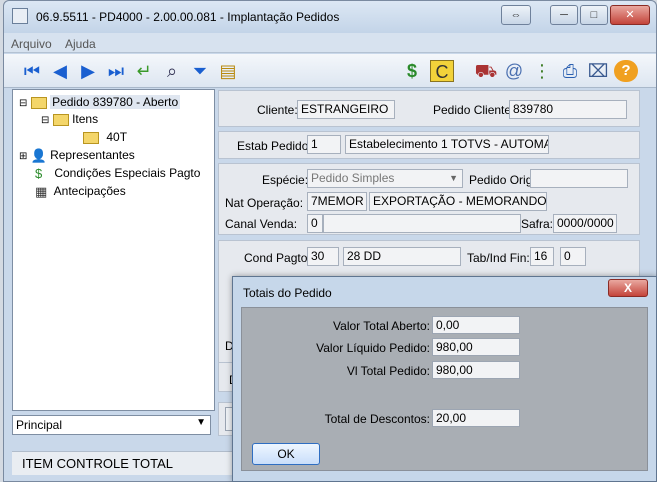  I want to click on exit-icon: ⌧, so click(598, 71).